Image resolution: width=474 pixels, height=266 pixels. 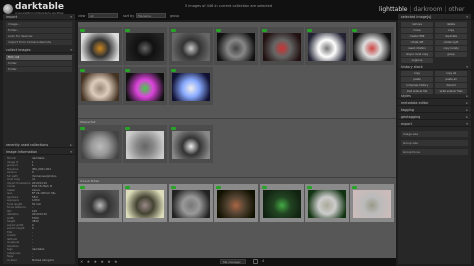 What do you see at coordinates (451, 48) in the screenshot?
I see `copy-locally-button: copy locally` at bounding box center [451, 48].